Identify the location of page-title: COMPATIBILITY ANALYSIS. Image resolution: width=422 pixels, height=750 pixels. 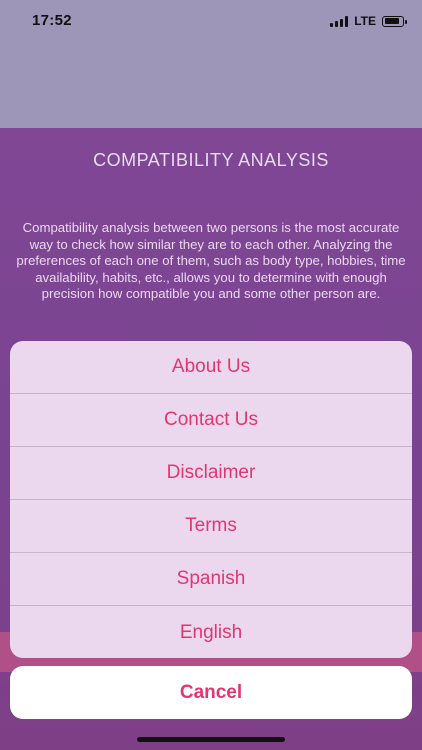
(211, 160).